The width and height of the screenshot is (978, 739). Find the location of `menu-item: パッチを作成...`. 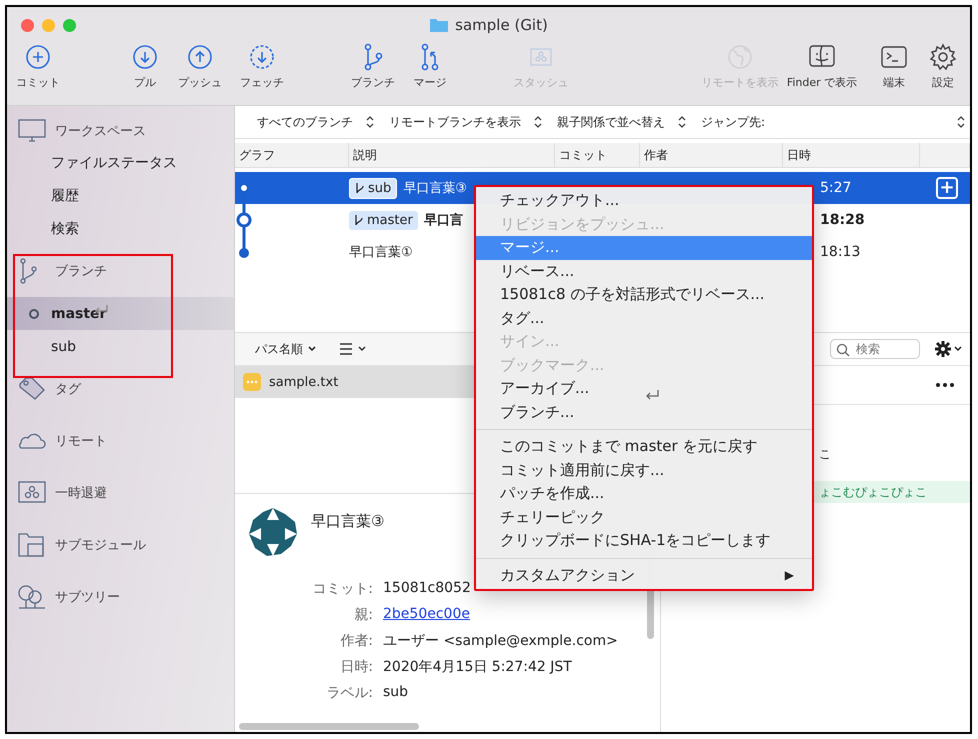

menu-item: パッチを作成... is located at coordinates (644, 494).